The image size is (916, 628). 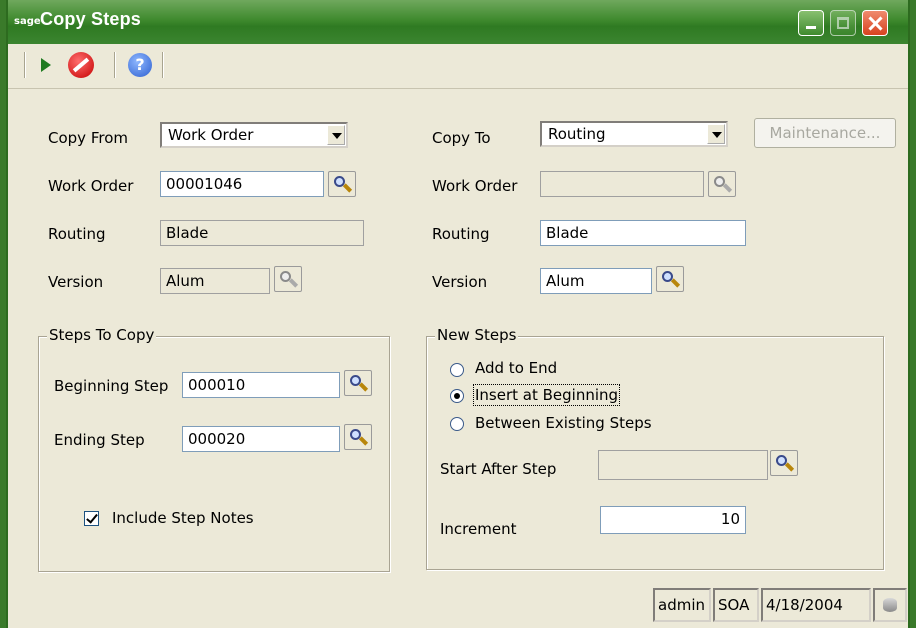 I want to click on copy-from-label: Copy From, so click(x=88, y=138).